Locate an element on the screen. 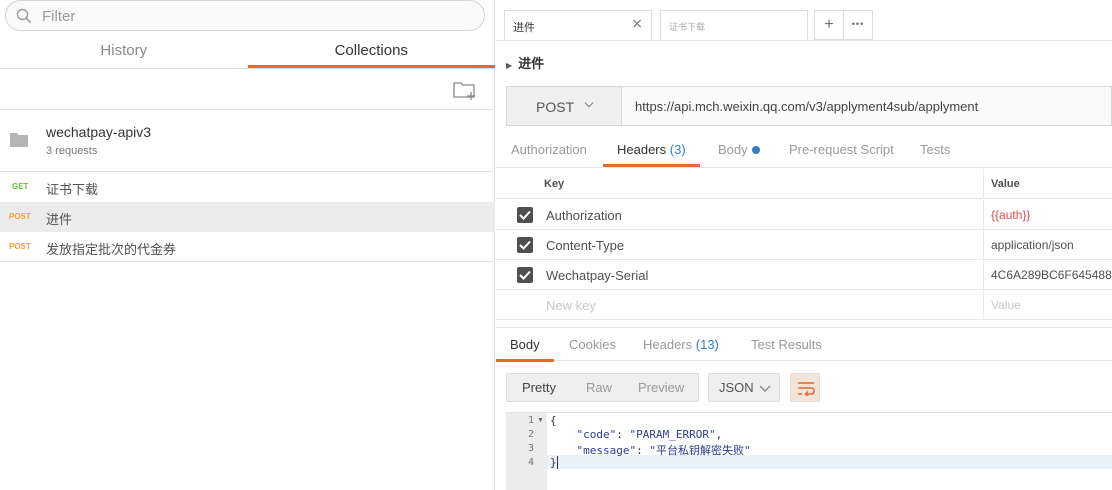 Image resolution: width=1112 pixels, height=490 pixels. raw-button: Raw is located at coordinates (599, 387).